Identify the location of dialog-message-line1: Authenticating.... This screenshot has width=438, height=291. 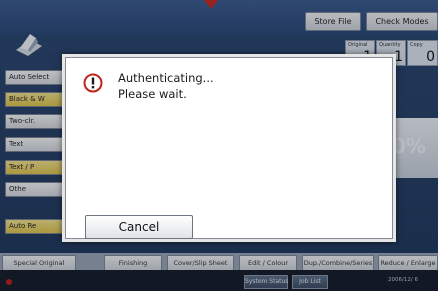
(166, 78).